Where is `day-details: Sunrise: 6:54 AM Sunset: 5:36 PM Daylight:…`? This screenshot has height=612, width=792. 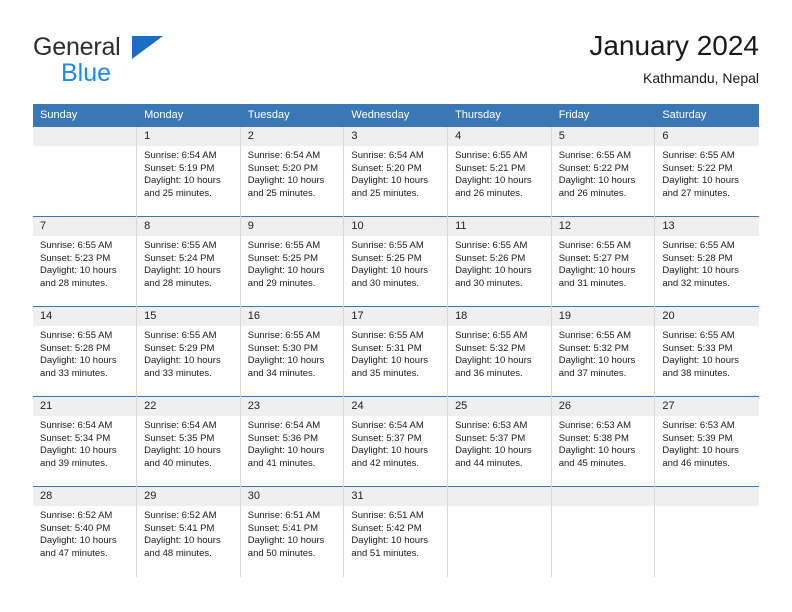
day-details: Sunrise: 6:54 AM Sunset: 5:36 PM Daylight:… is located at coordinates (292, 443).